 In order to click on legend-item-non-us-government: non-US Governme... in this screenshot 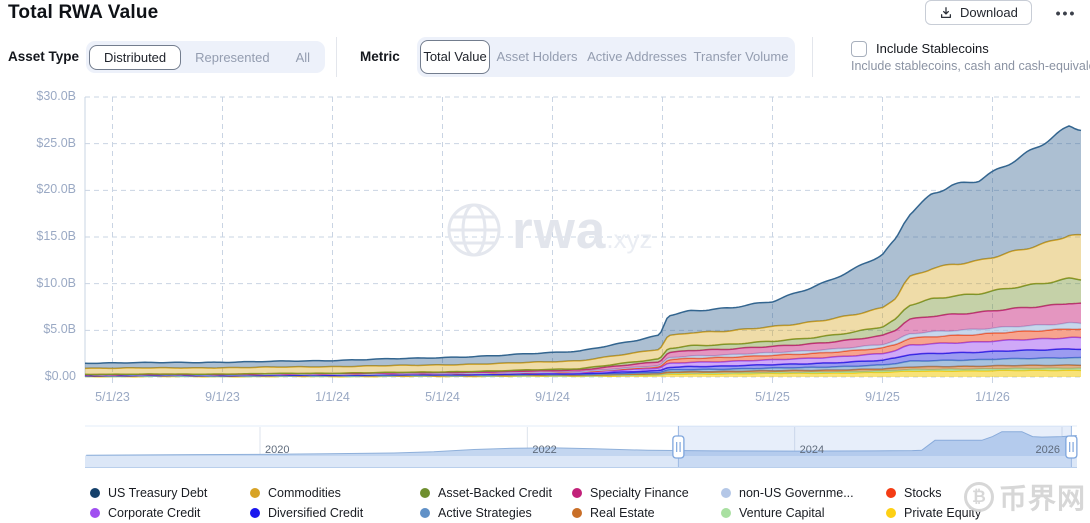, I will do `click(787, 493)`.